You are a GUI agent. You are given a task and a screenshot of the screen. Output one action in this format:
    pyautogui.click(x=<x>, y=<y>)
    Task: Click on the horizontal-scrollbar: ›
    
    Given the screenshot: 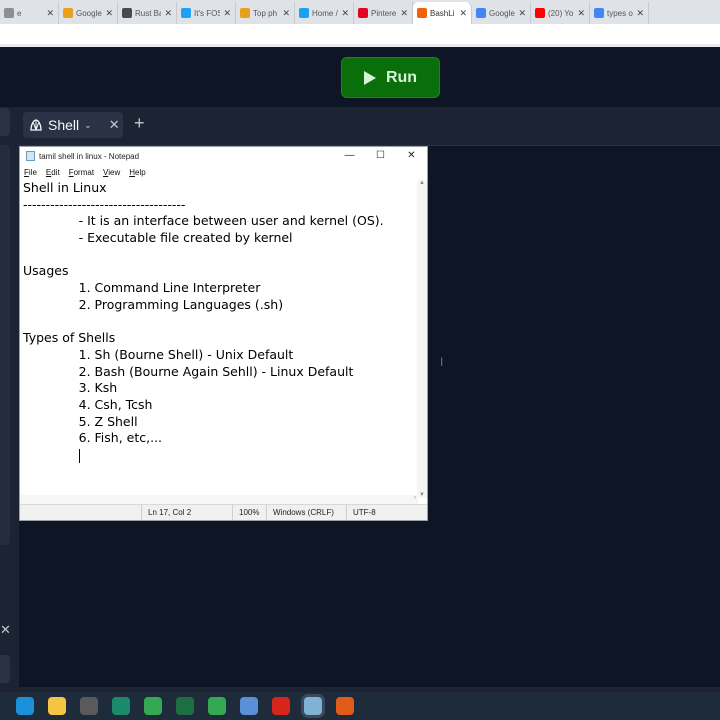 What is the action you would take?
    pyautogui.click(x=219, y=499)
    